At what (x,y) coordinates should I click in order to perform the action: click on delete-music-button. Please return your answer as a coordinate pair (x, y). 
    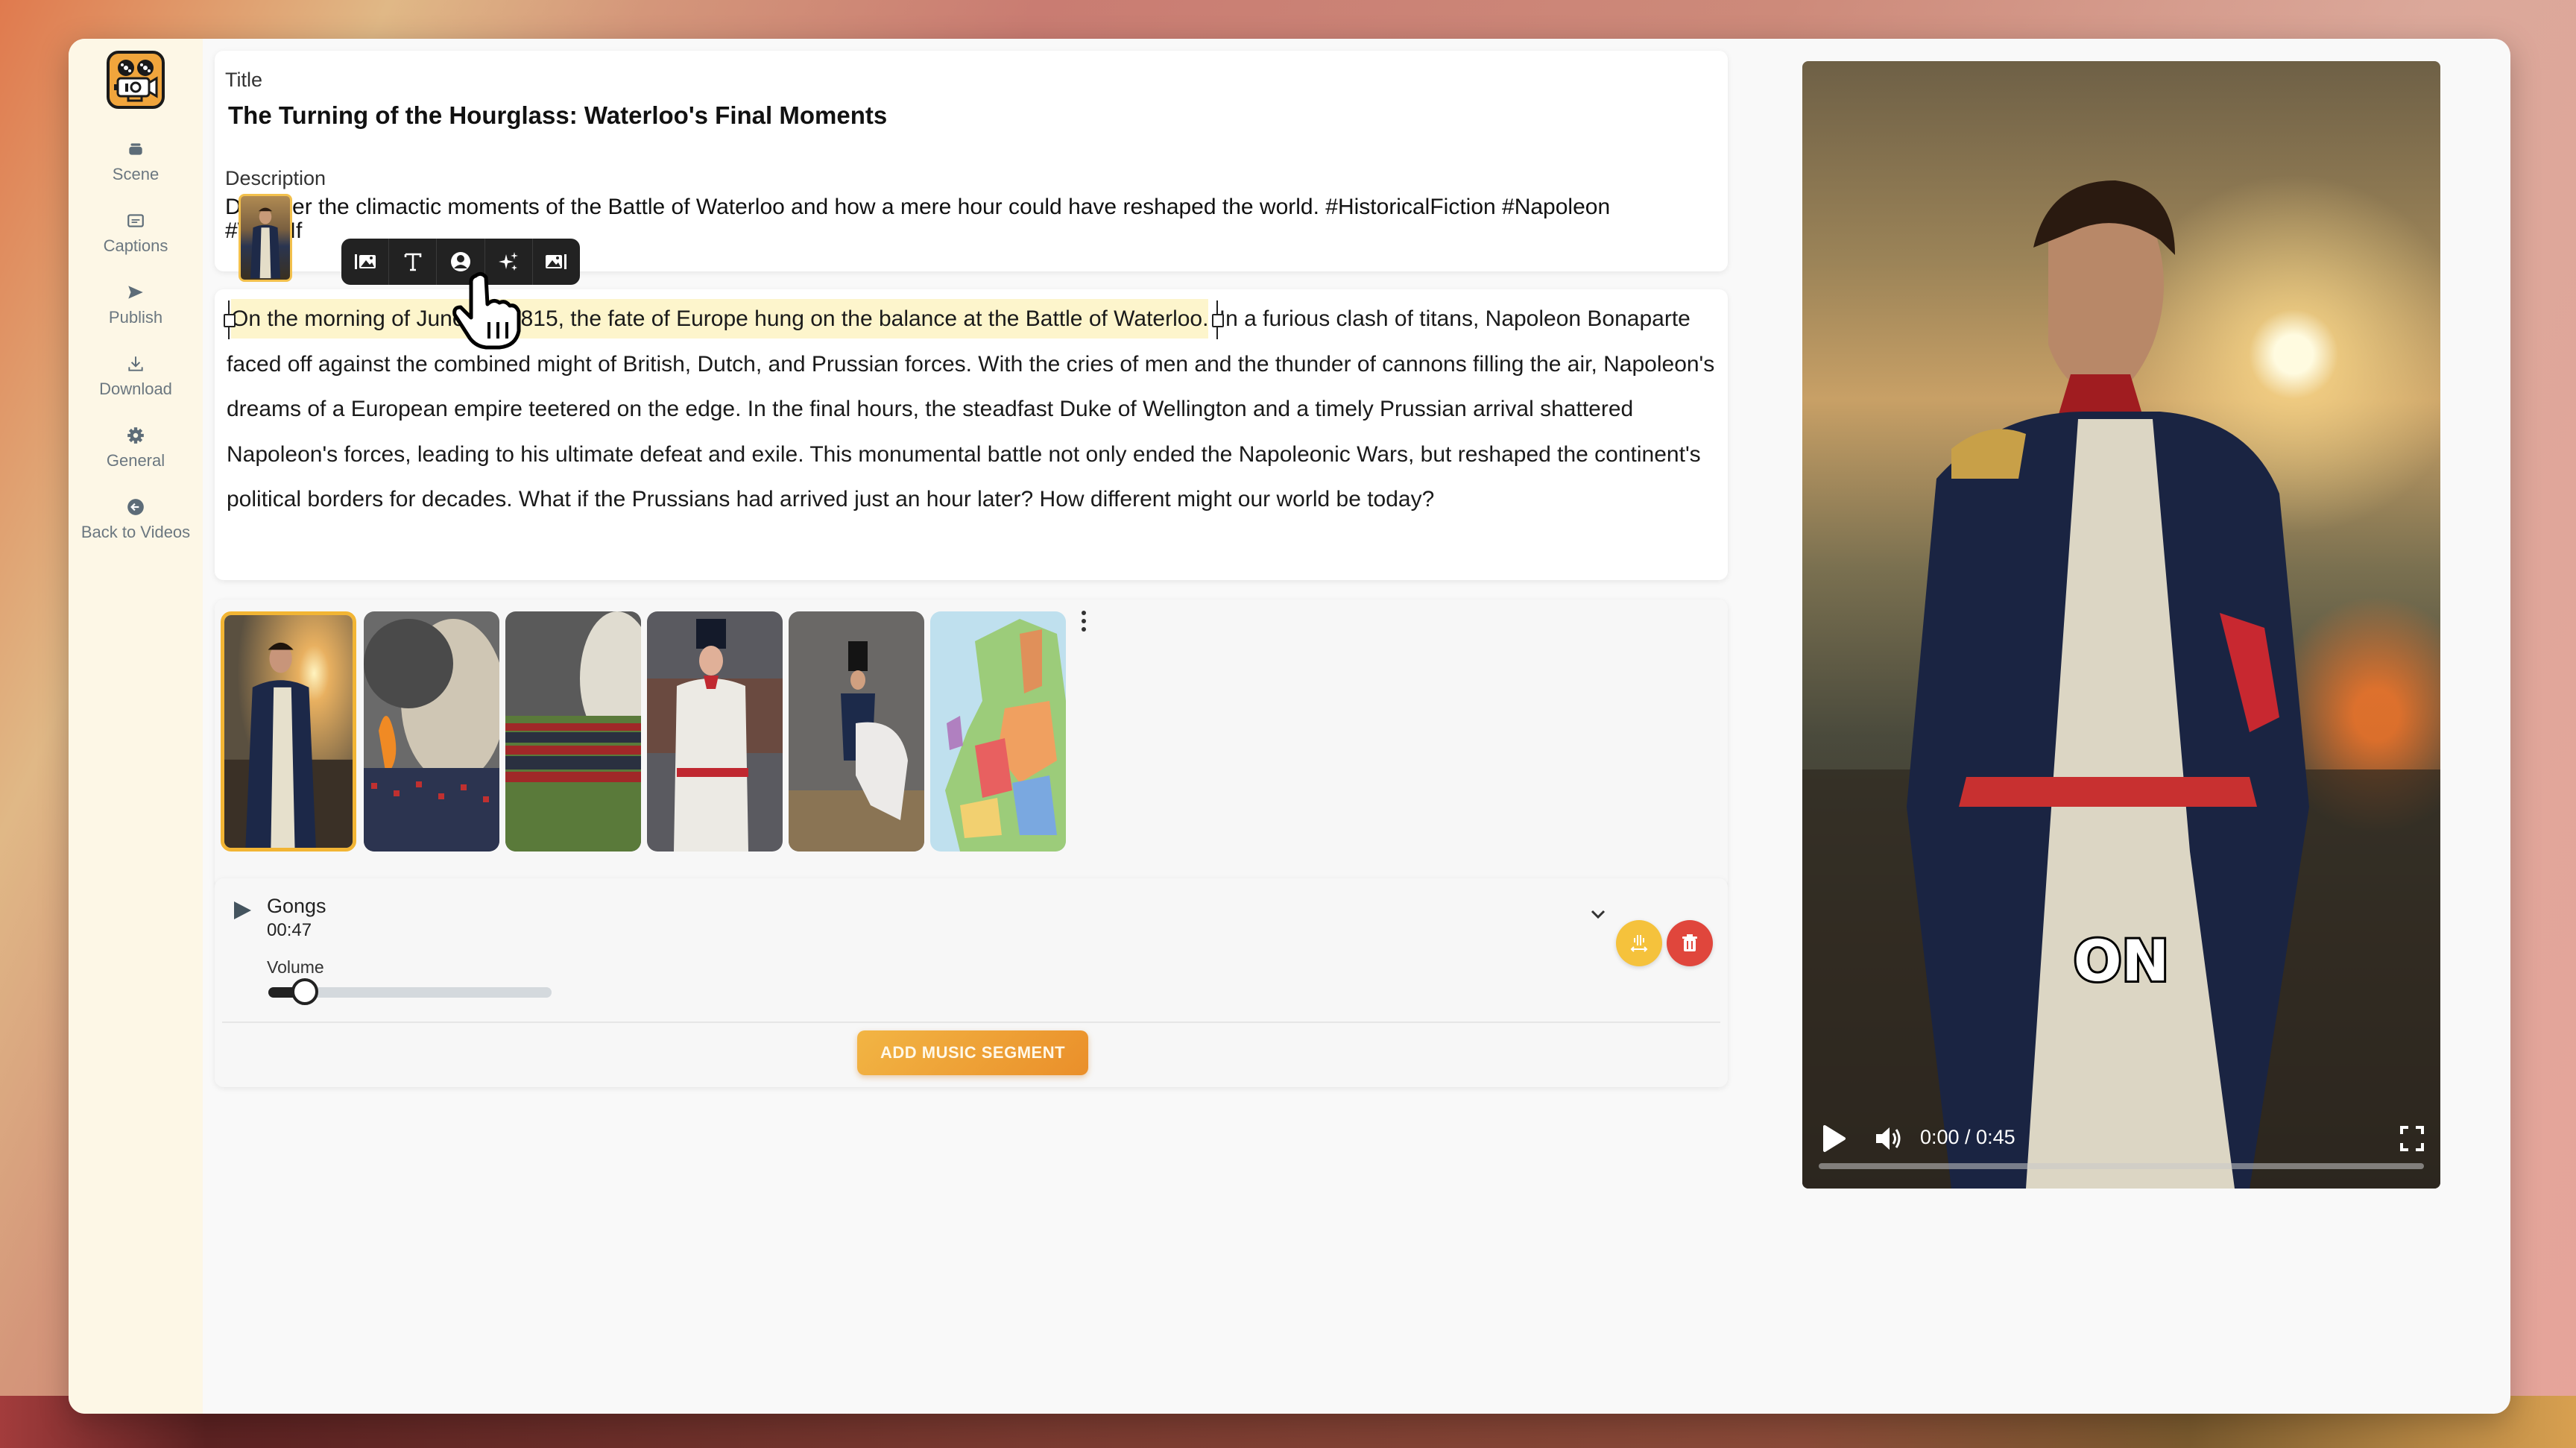
    Looking at the image, I should click on (1690, 943).